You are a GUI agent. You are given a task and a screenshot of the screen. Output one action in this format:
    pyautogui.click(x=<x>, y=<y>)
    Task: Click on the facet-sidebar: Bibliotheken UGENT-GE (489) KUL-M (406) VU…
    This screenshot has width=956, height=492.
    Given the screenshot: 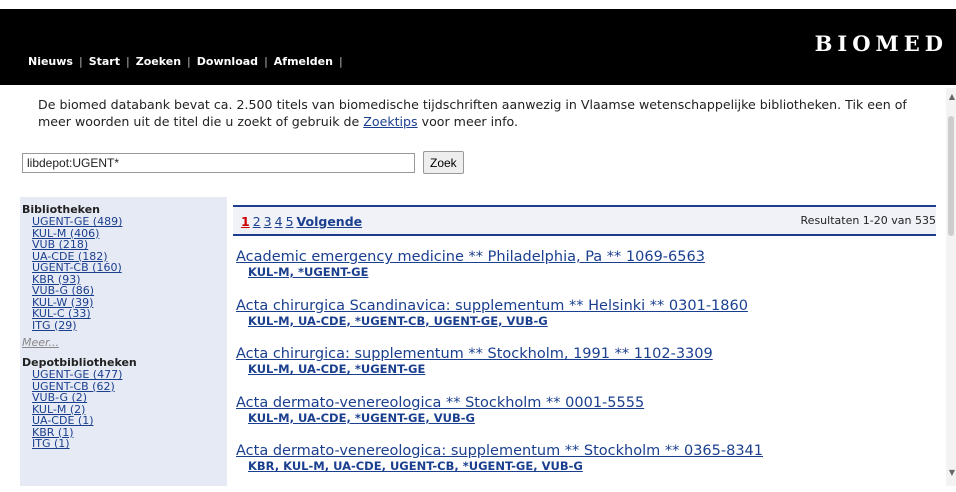 What is the action you would take?
    pyautogui.click(x=123, y=341)
    